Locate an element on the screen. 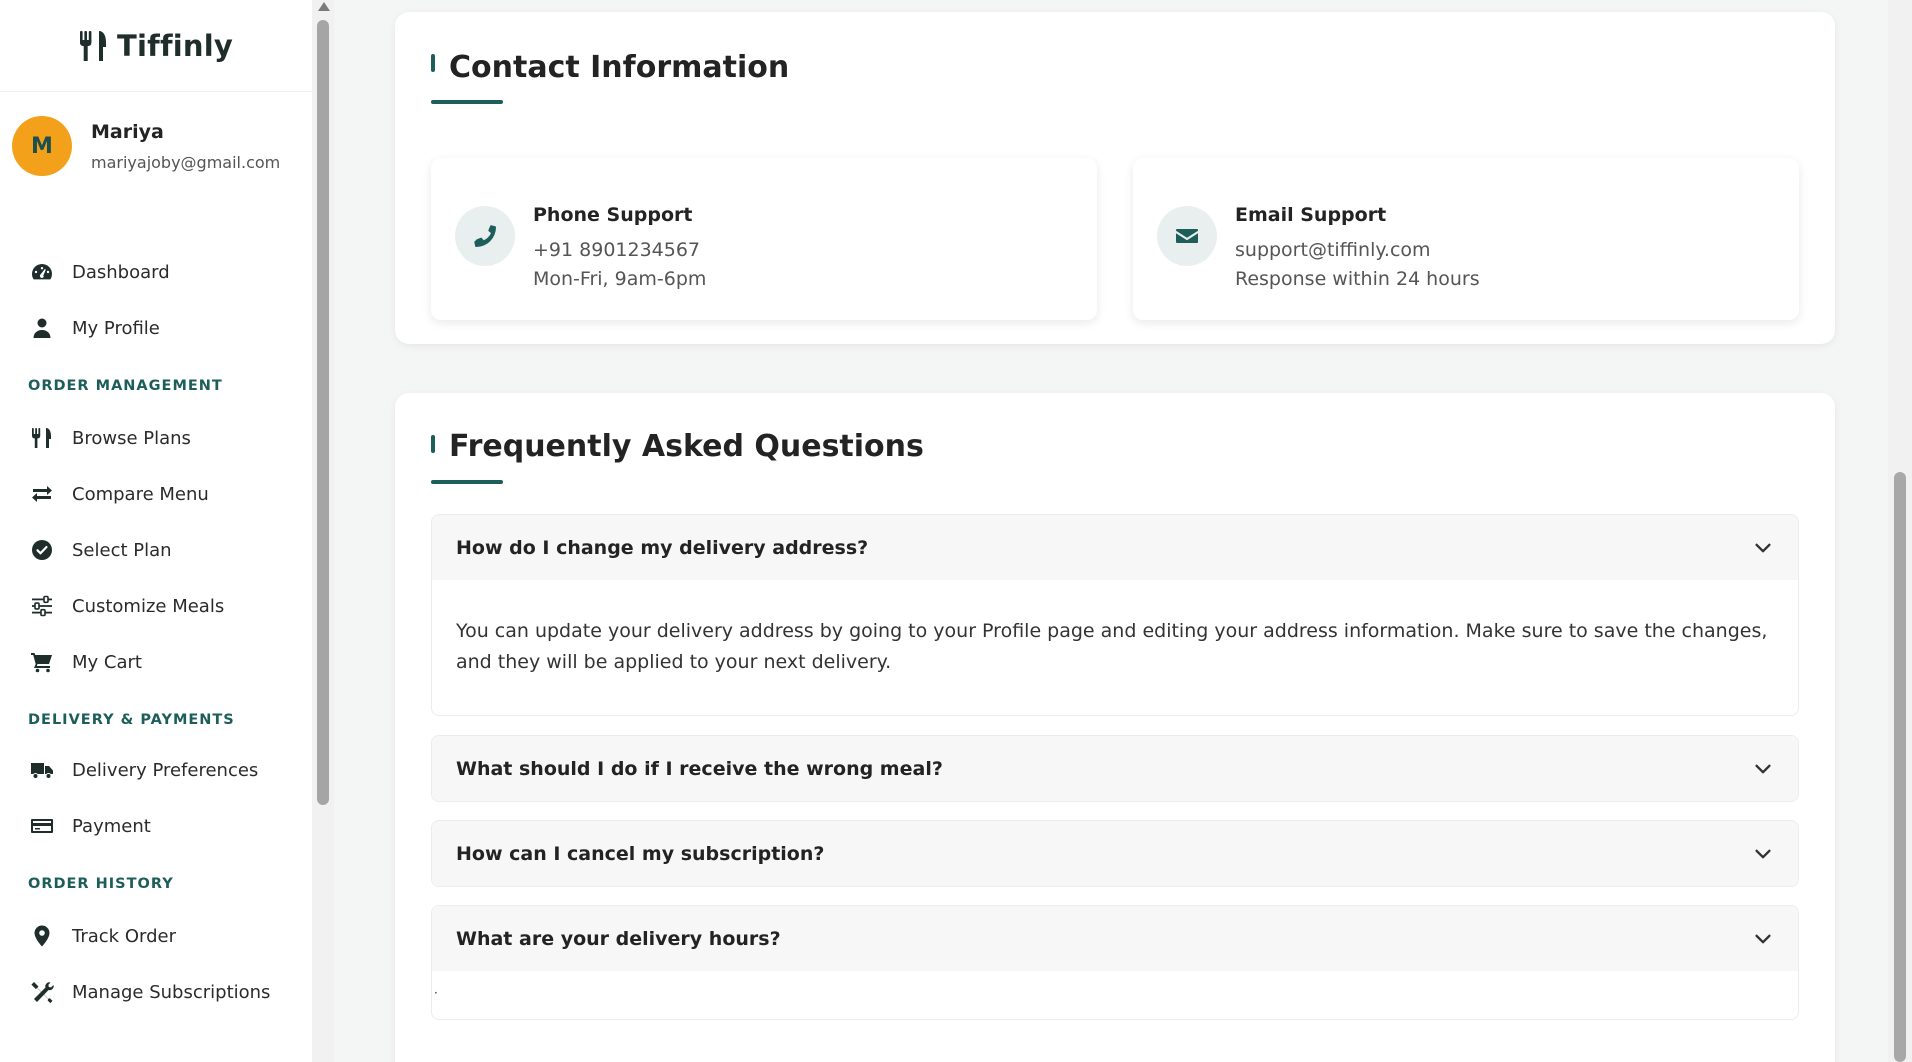  brand: Tiffinly is located at coordinates (156, 46).